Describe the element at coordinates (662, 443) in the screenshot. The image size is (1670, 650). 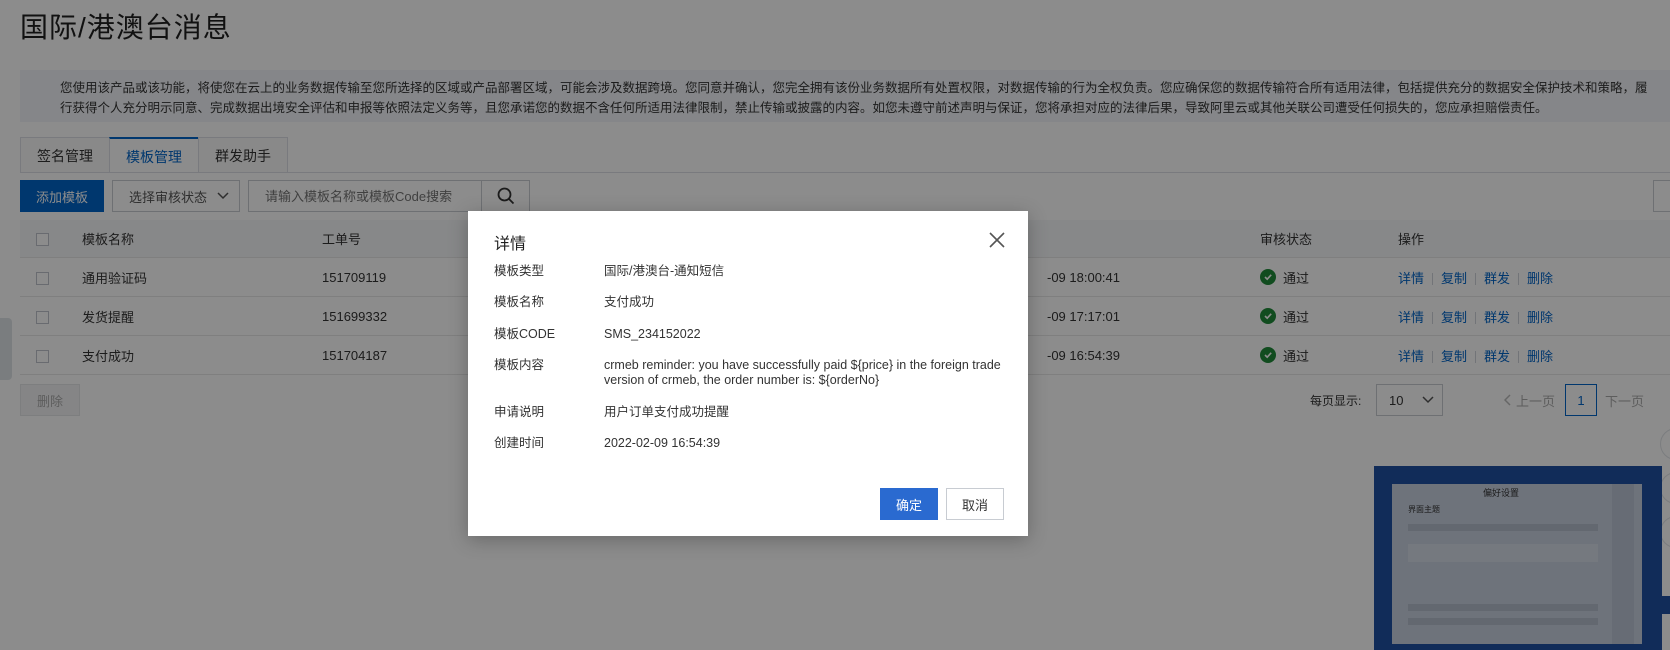
I see `detail-value: 2022-02-09 16:54:39` at that location.